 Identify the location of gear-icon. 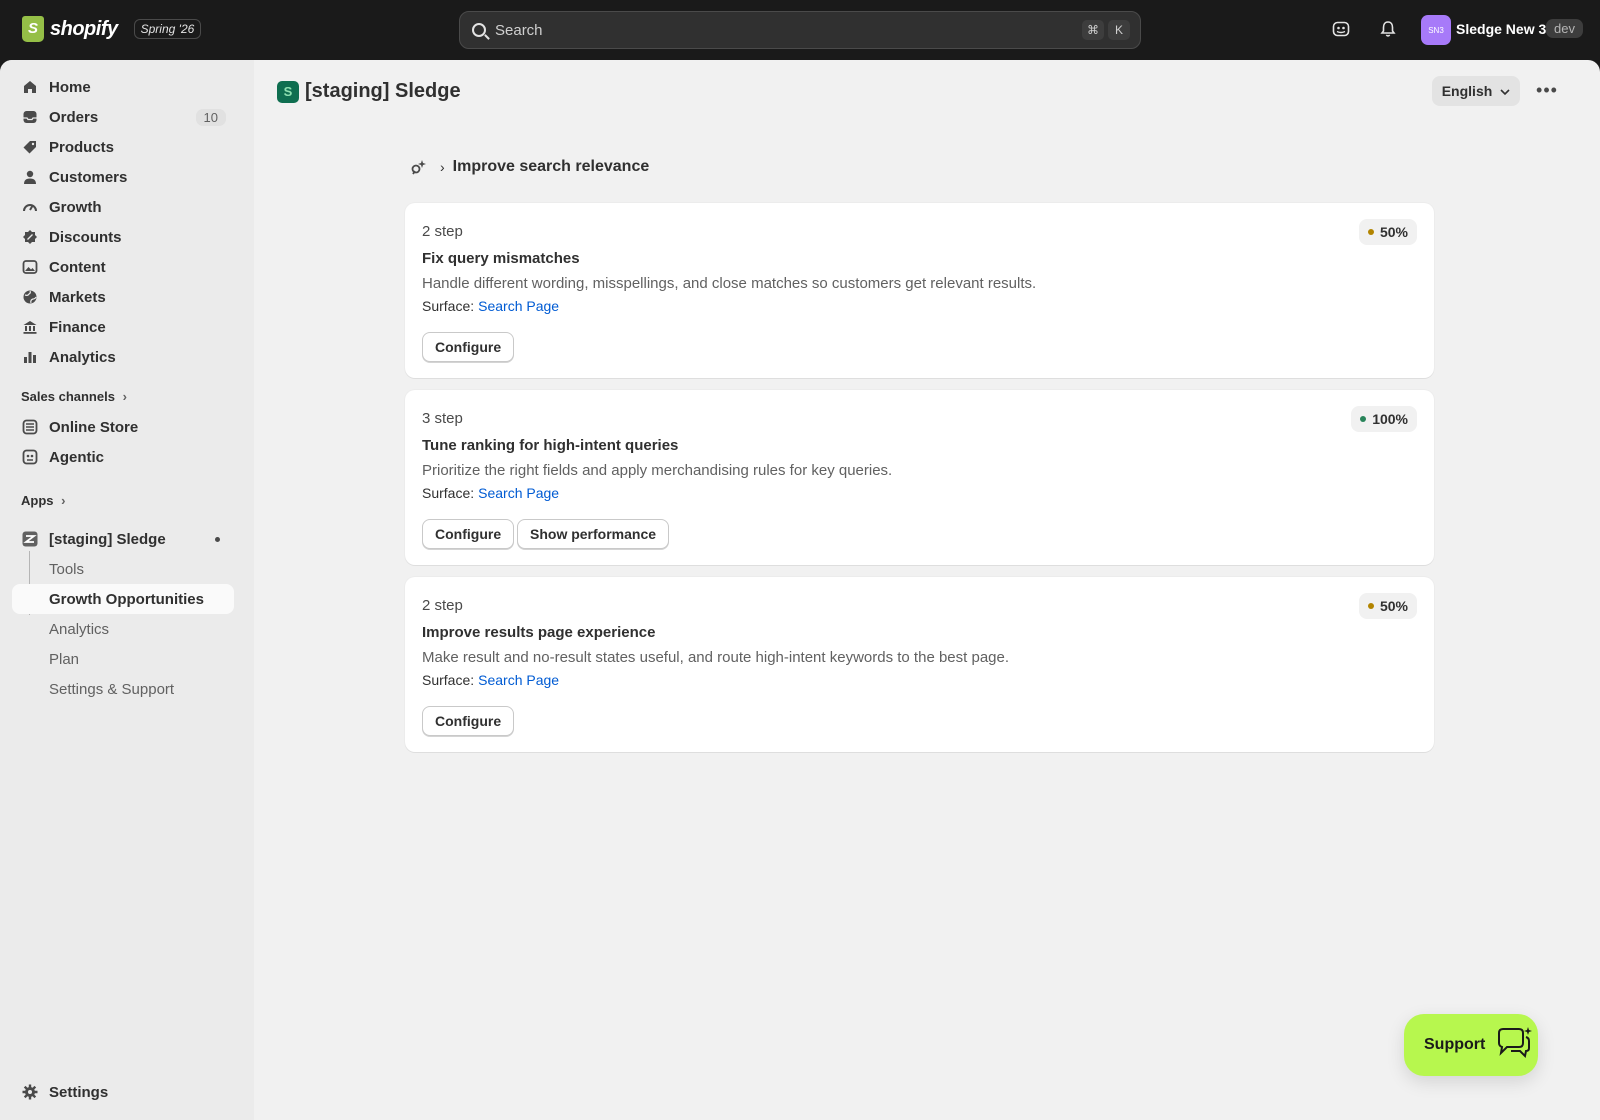
(30, 1092).